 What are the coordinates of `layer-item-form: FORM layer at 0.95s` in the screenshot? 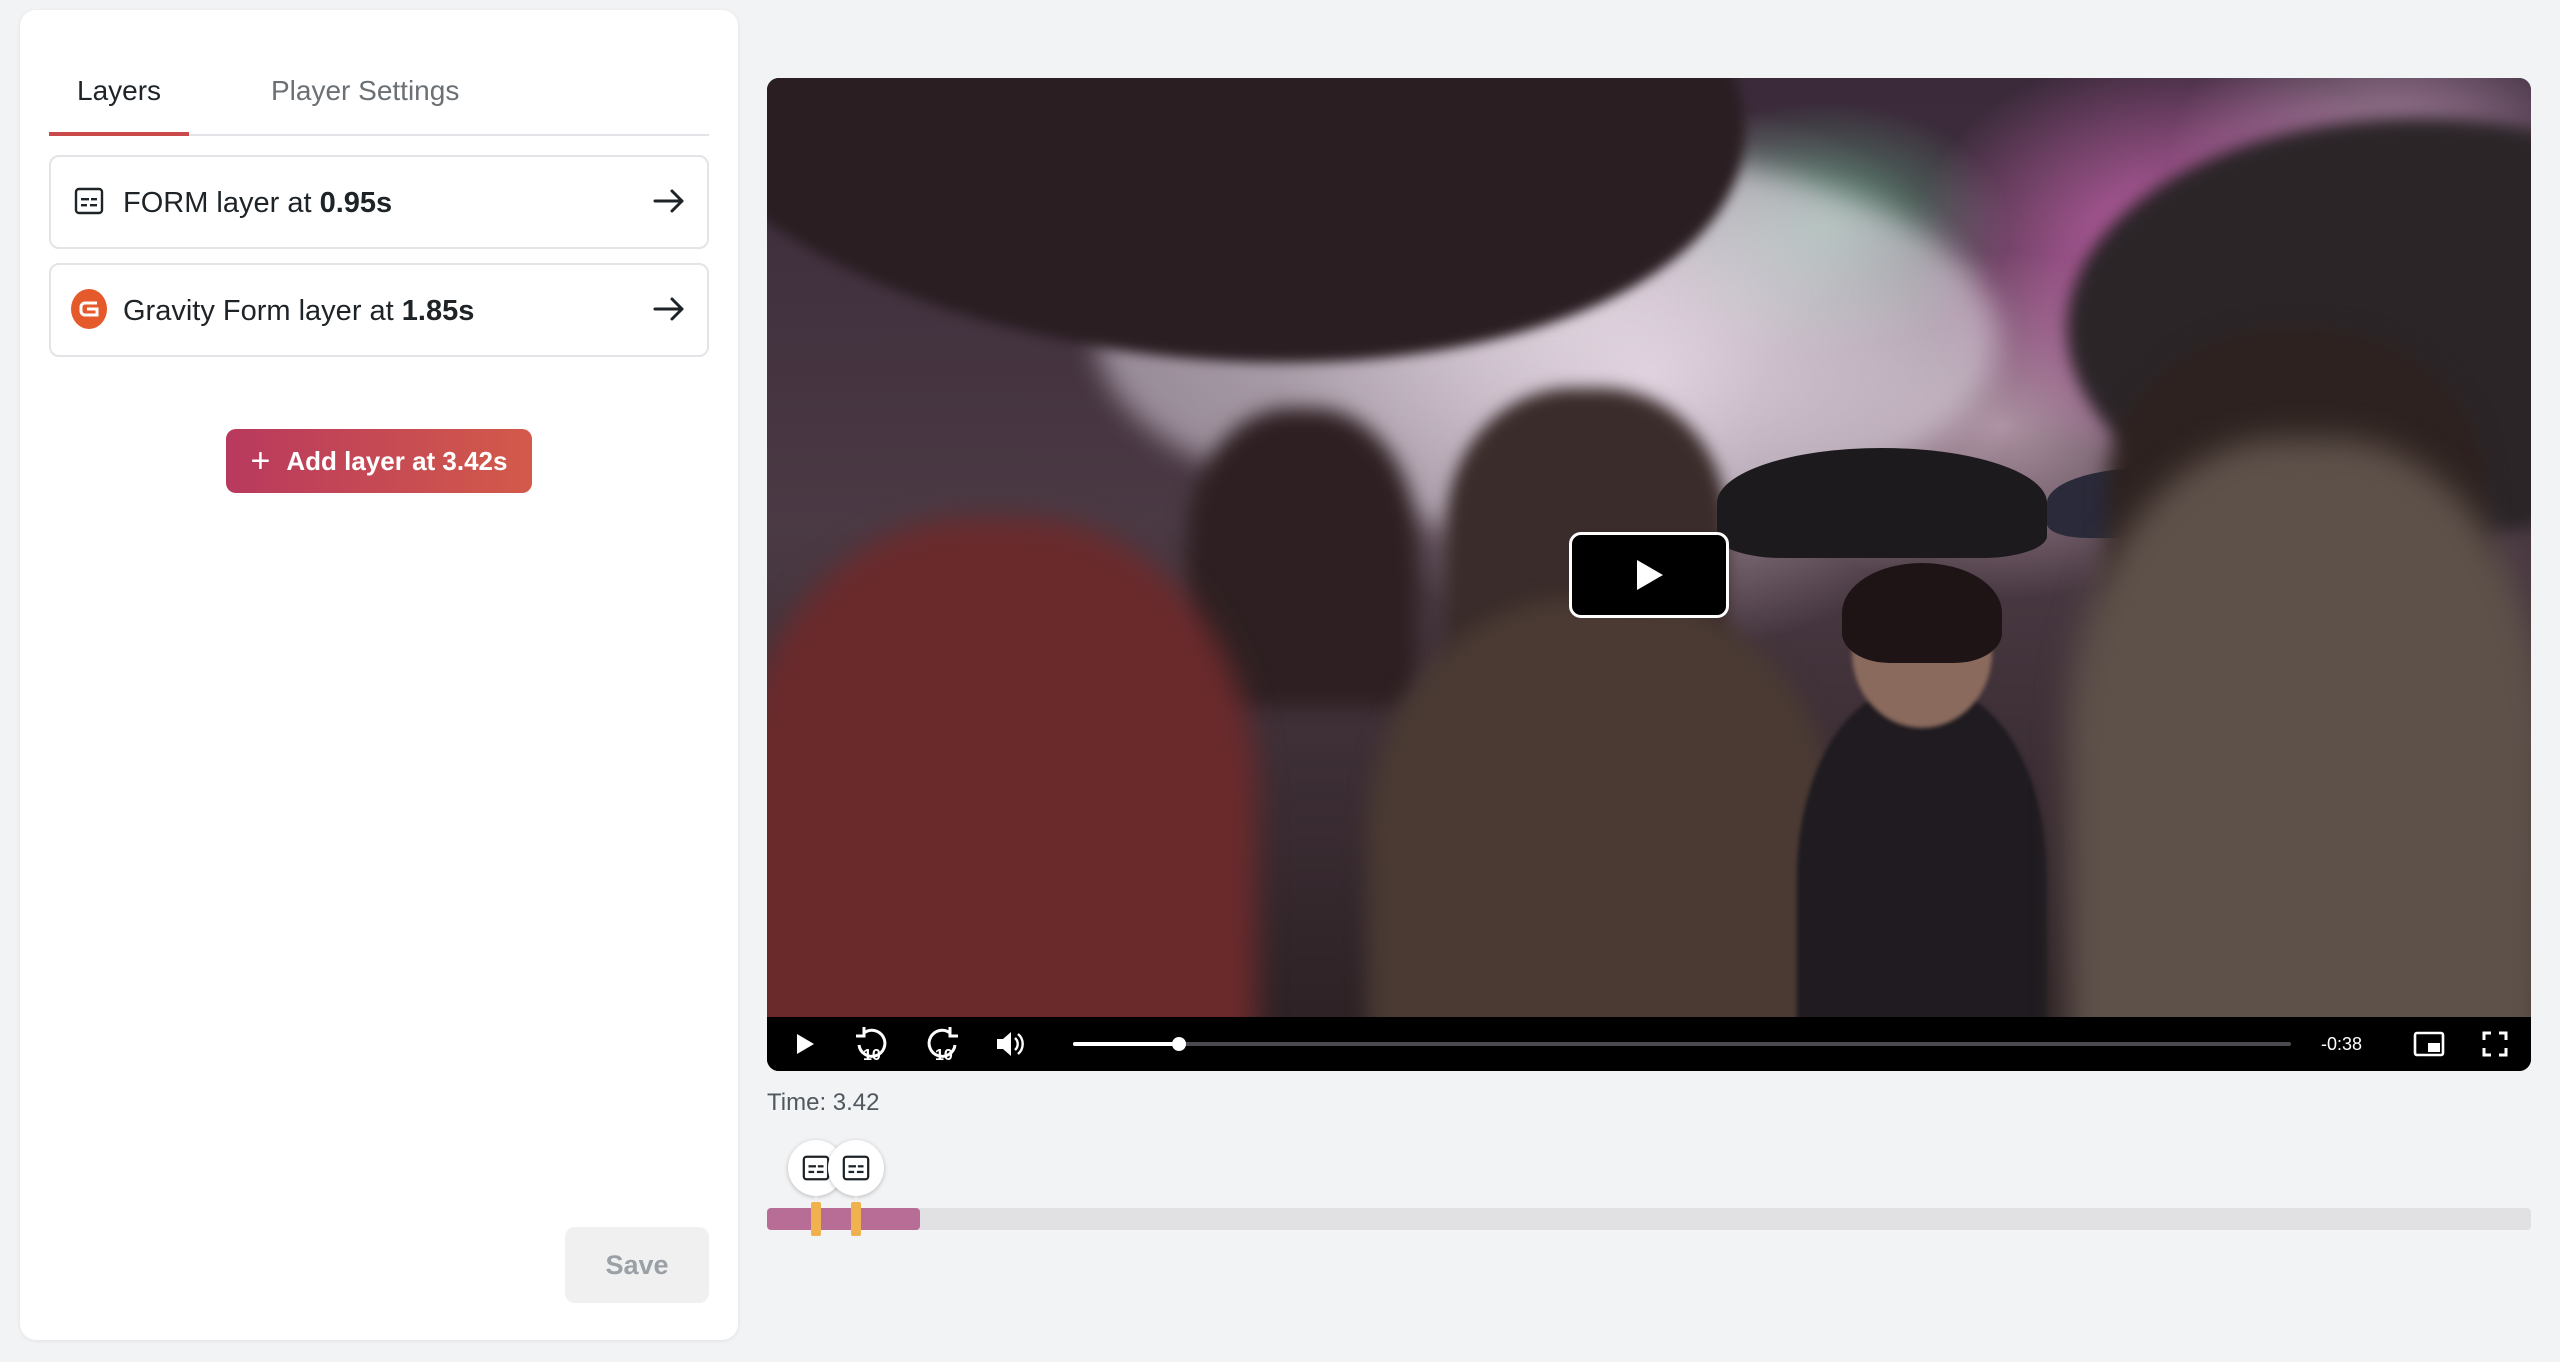 It's located at (379, 202).